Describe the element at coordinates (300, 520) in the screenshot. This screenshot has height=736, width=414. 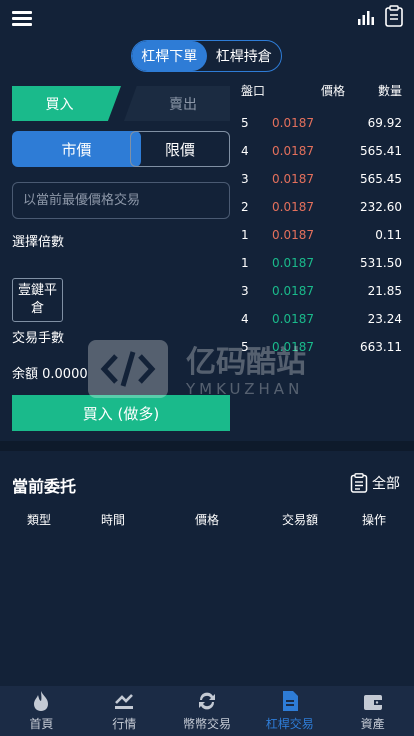
I see `column-amount: 交易額` at that location.